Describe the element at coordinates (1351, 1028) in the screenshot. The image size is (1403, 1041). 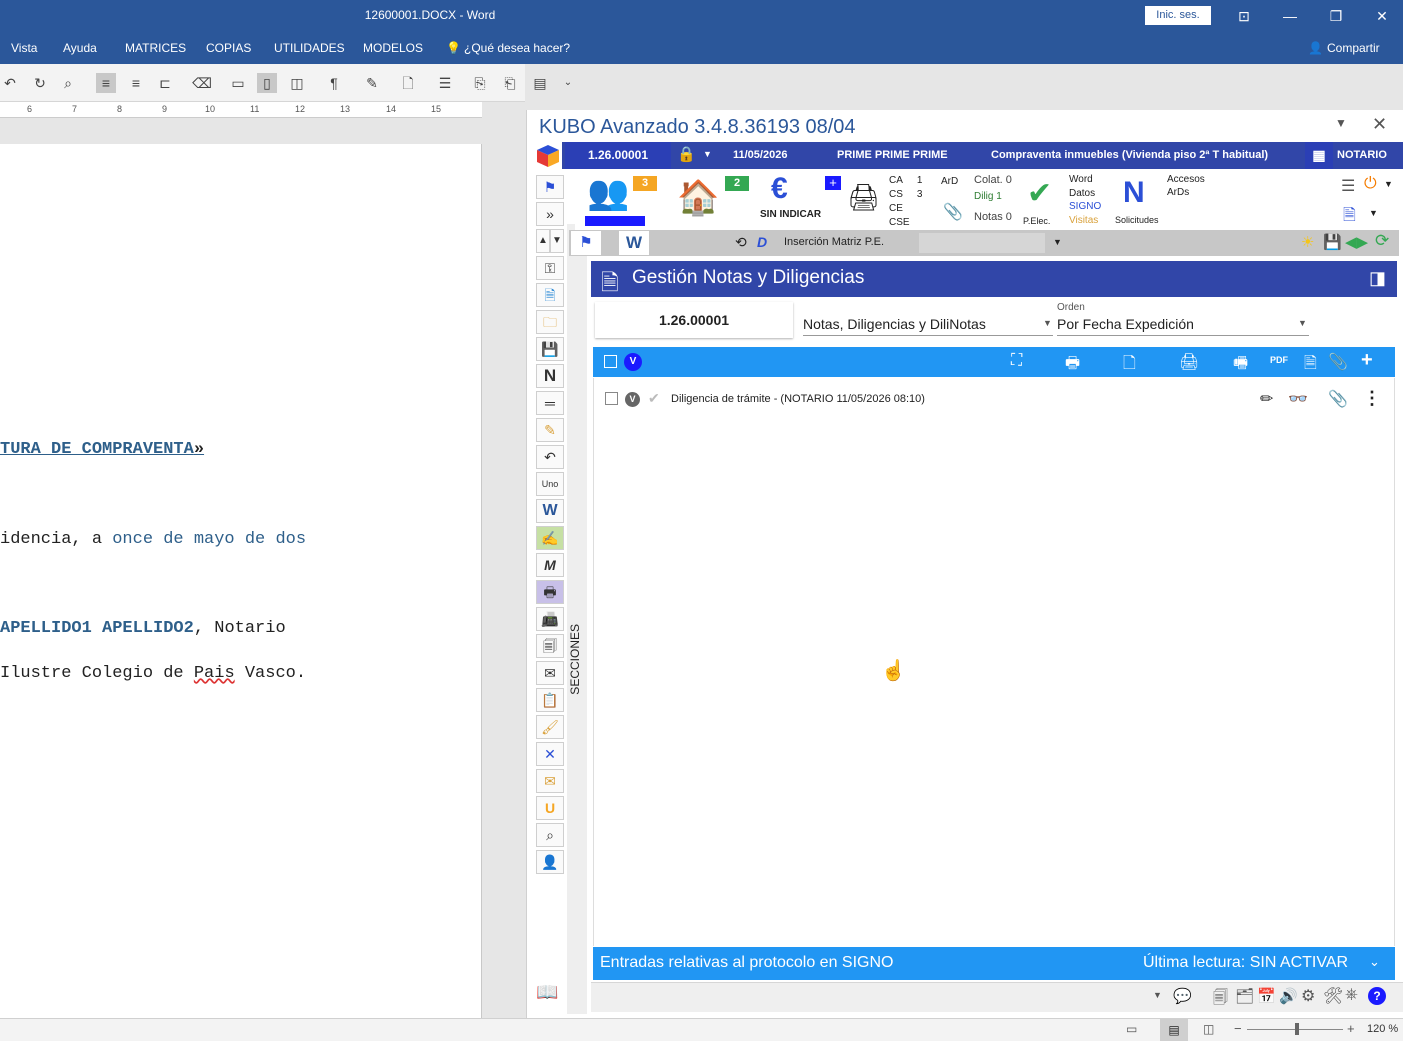
I see `zoom-in-icon: +` at that location.